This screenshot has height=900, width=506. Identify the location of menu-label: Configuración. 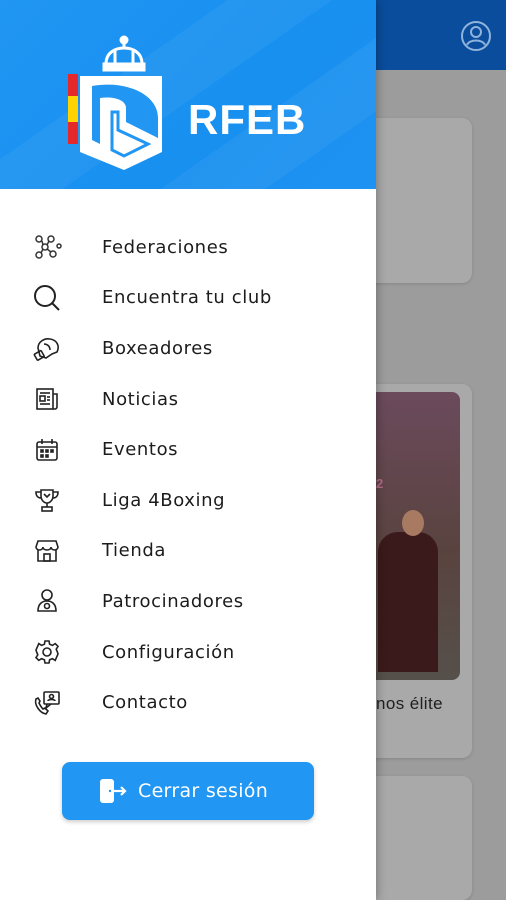
(168, 652).